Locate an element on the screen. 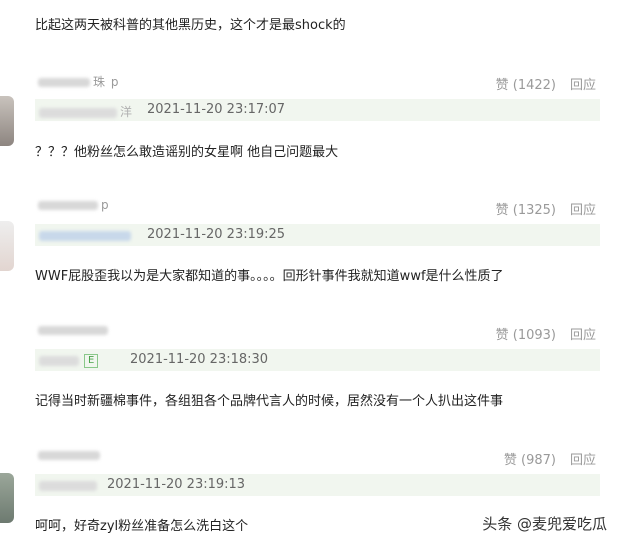 Image resolution: width=622 pixels, height=544 pixels. comment-actions: 赞 (1093) 回应 is located at coordinates (539, 333).